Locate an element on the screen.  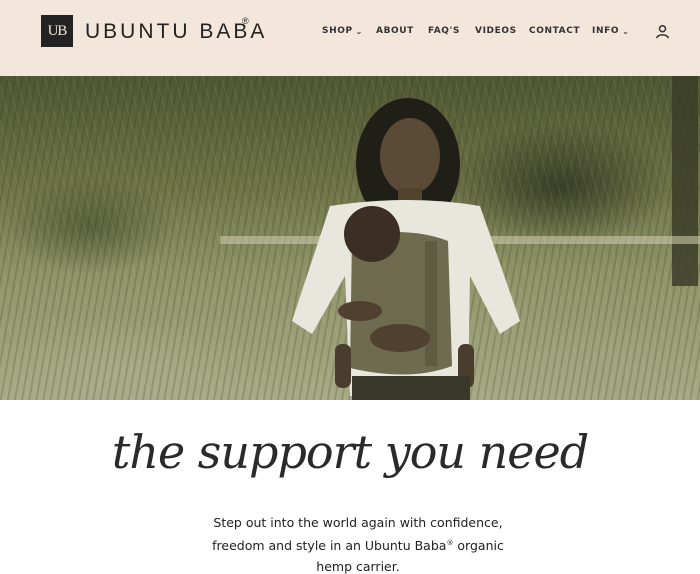
page-headline: the support you need is located at coordinates (350, 452).